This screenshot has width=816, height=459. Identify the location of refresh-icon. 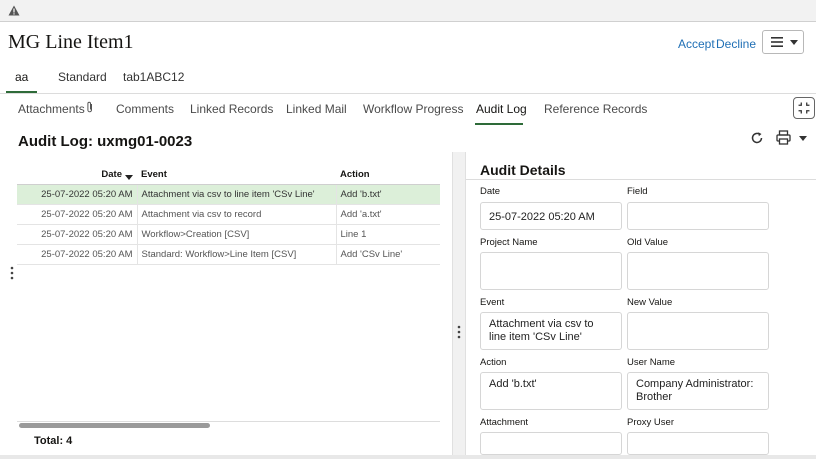
(757, 138).